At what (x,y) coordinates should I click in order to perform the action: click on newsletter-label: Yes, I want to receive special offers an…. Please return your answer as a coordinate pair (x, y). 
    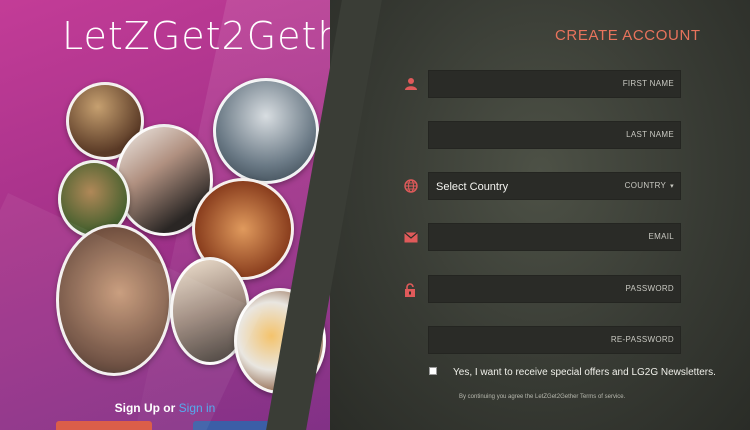
    Looking at the image, I should click on (584, 372).